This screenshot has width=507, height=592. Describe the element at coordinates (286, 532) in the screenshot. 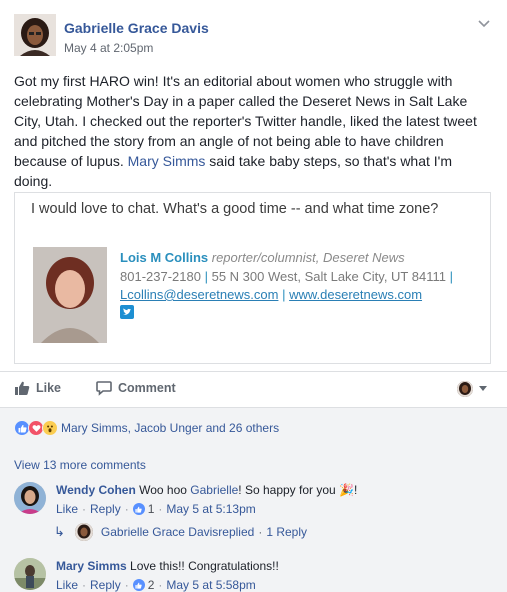

I see `reply-count: 1 Reply` at that location.